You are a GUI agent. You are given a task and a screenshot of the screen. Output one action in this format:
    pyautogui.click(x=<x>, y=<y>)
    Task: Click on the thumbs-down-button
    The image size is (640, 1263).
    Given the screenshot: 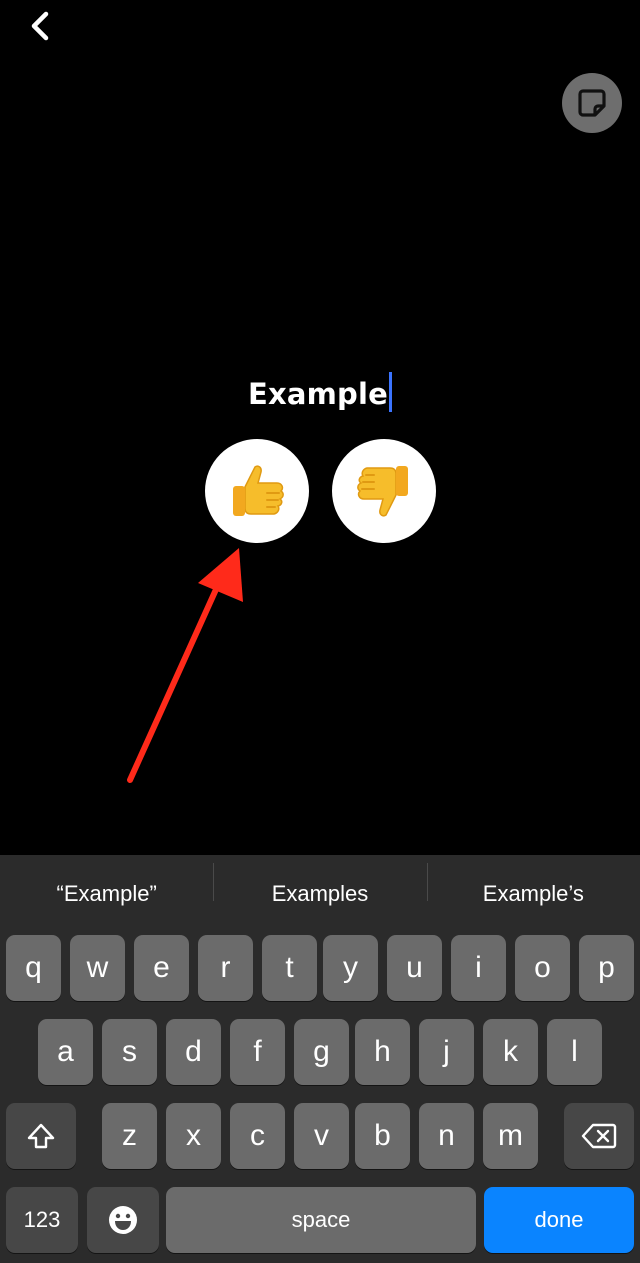 What is the action you would take?
    pyautogui.click(x=384, y=491)
    